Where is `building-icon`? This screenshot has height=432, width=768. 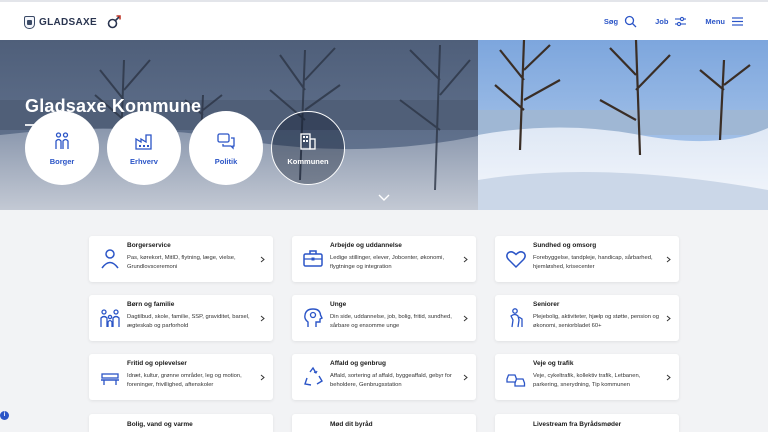 building-icon is located at coordinates (308, 141).